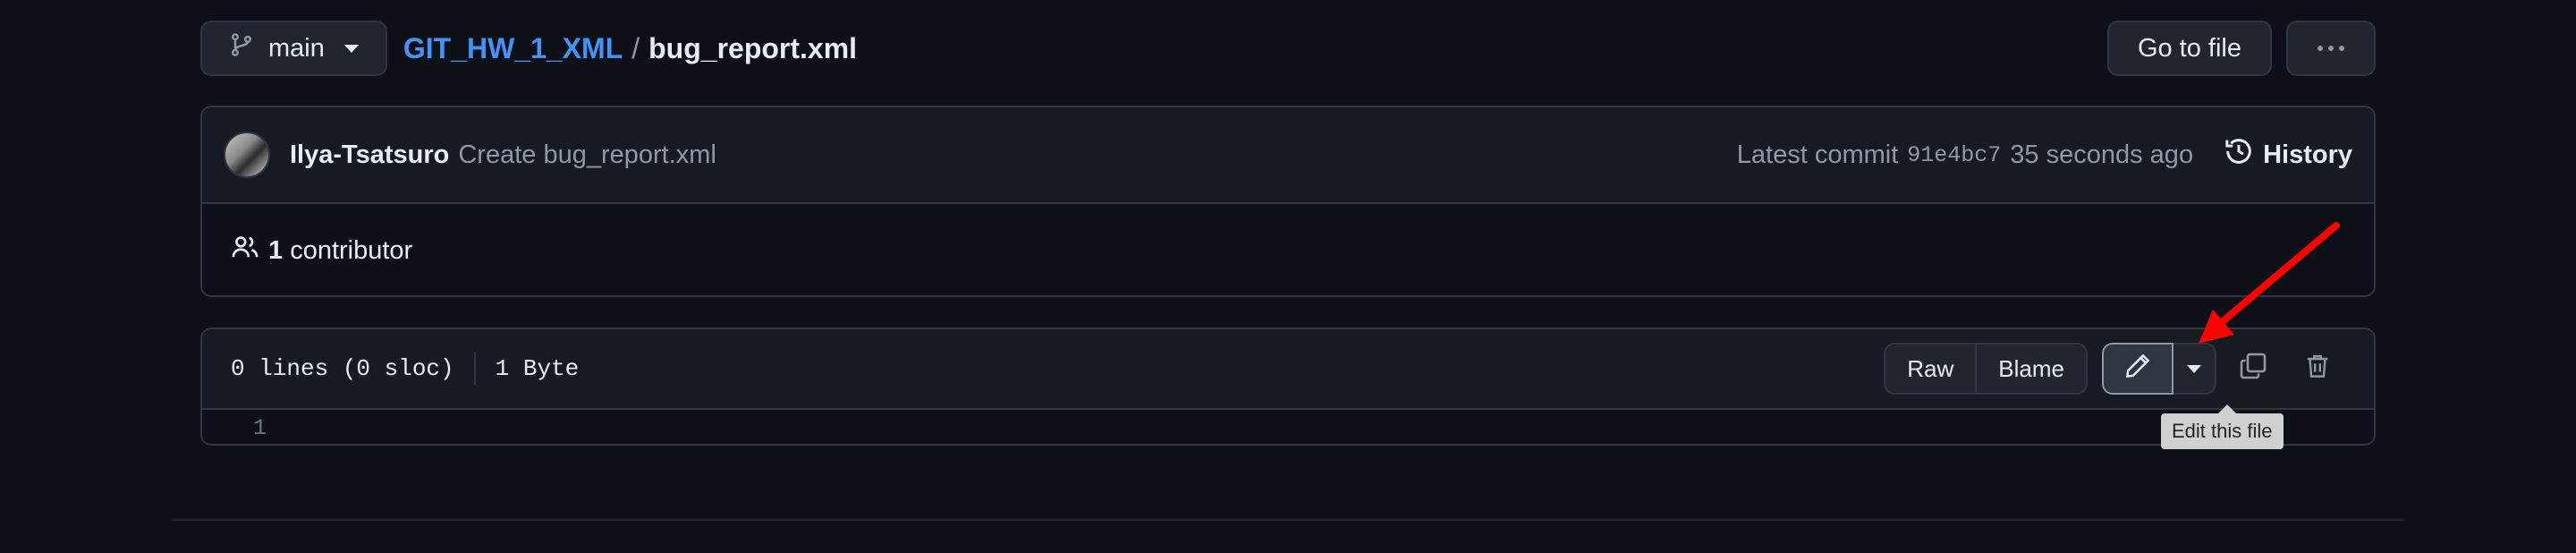 This screenshot has height=553, width=2576. I want to click on file-actions: Raw Blame, so click(2114, 369).